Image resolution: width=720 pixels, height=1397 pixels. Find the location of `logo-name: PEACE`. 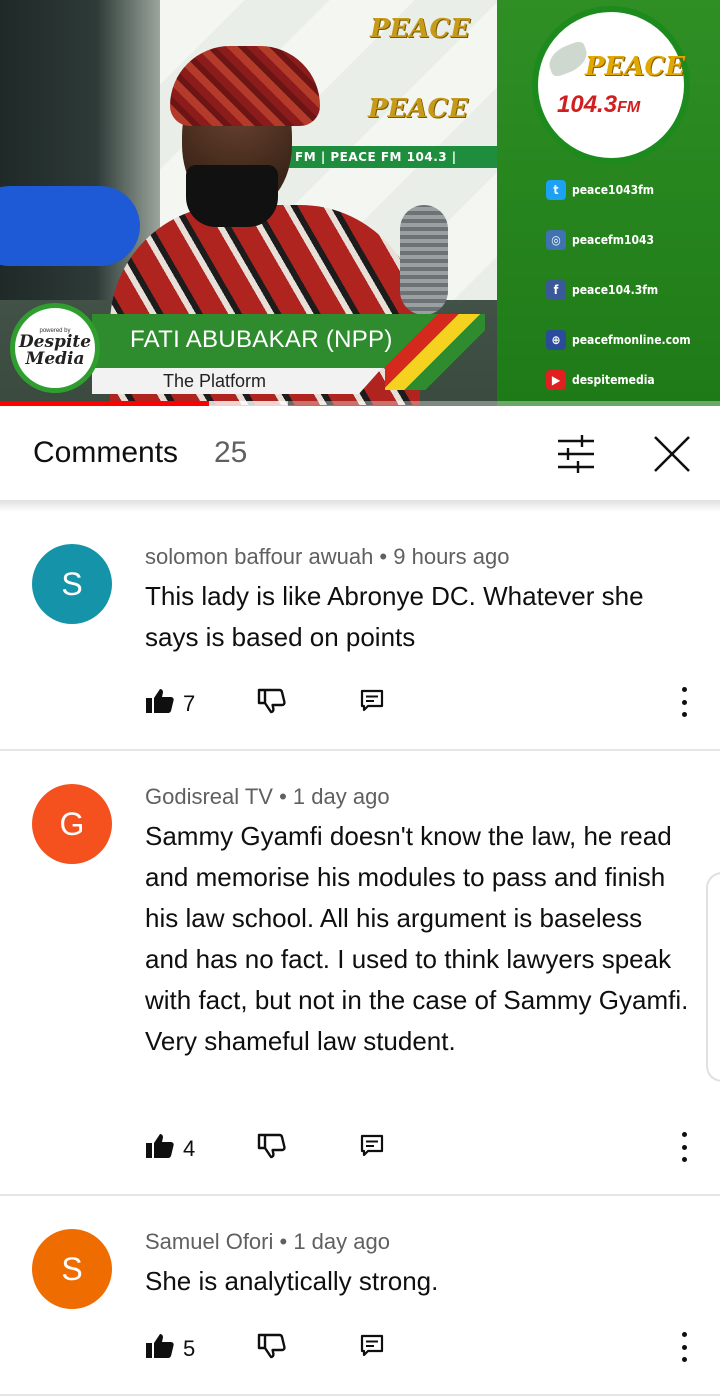

logo-name: PEACE is located at coordinates (635, 67).